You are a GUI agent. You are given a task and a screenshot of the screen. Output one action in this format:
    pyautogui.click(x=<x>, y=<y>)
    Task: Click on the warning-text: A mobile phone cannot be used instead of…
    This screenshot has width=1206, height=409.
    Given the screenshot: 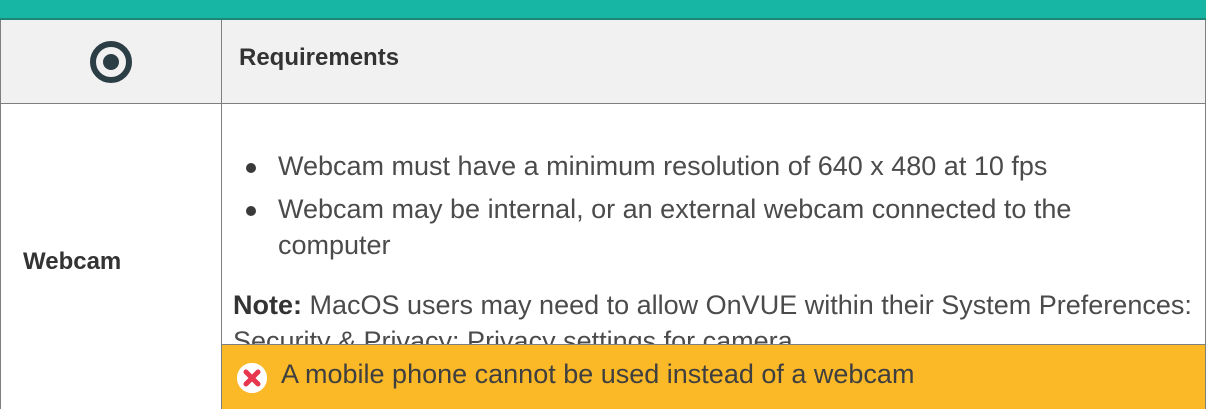 What is the action you would take?
    pyautogui.click(x=598, y=374)
    